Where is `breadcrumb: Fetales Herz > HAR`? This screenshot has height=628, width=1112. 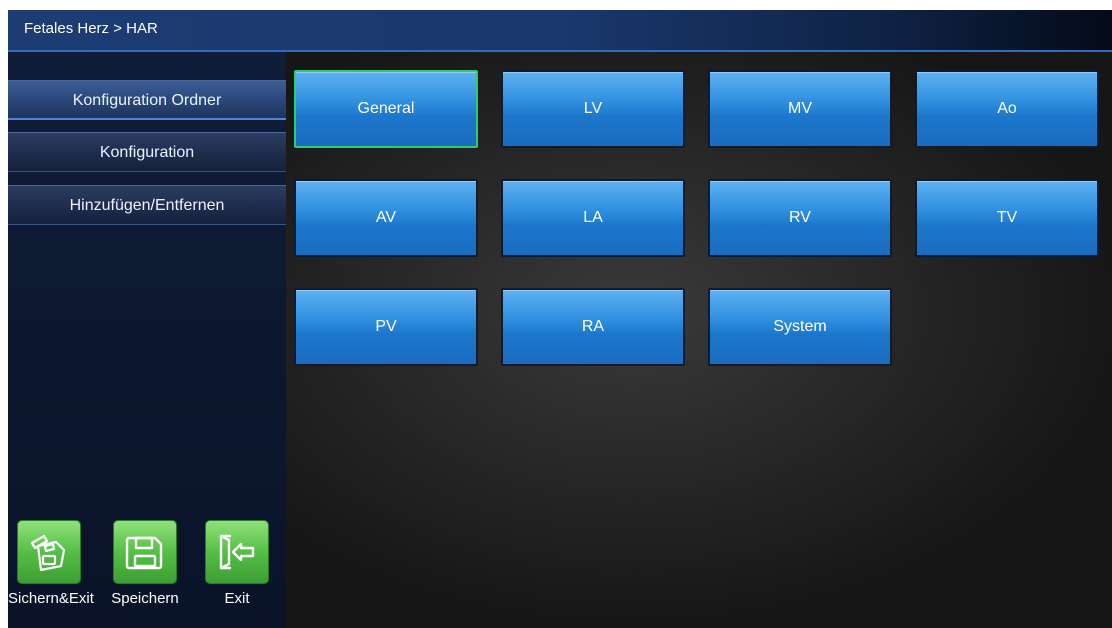 breadcrumb: Fetales Herz > HAR is located at coordinates (91, 28).